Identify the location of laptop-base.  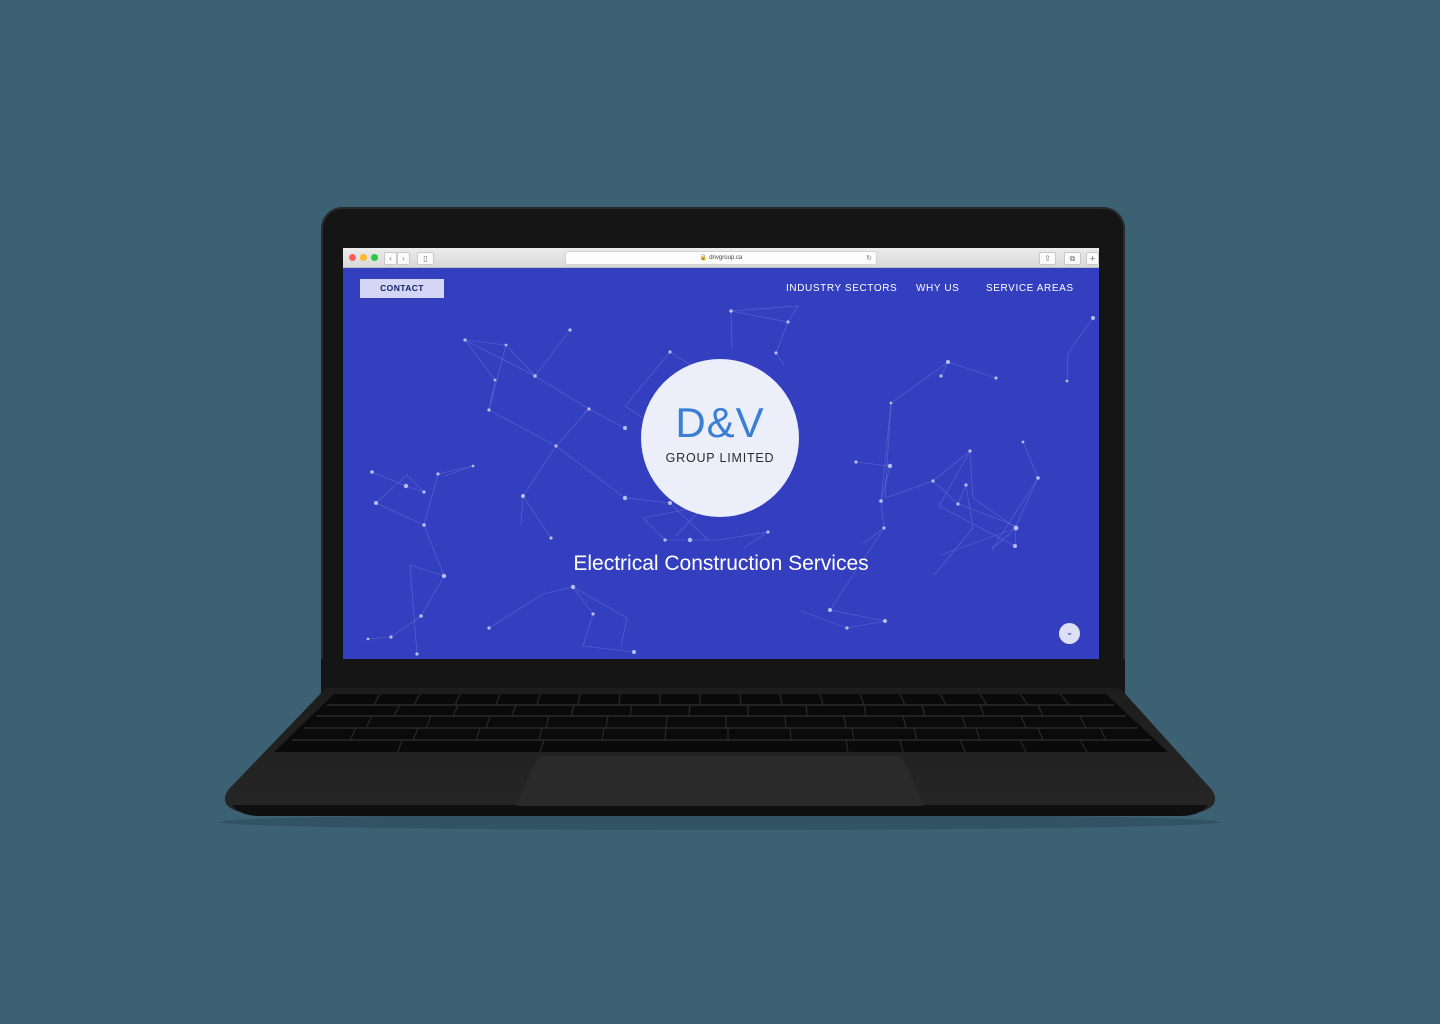
(720, 759).